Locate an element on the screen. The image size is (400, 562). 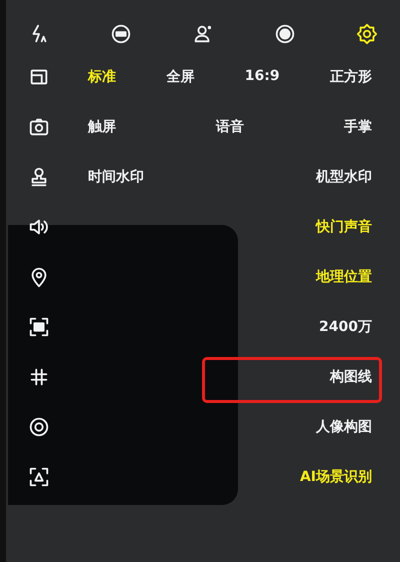
option-label: 快门声音 is located at coordinates (344, 227).